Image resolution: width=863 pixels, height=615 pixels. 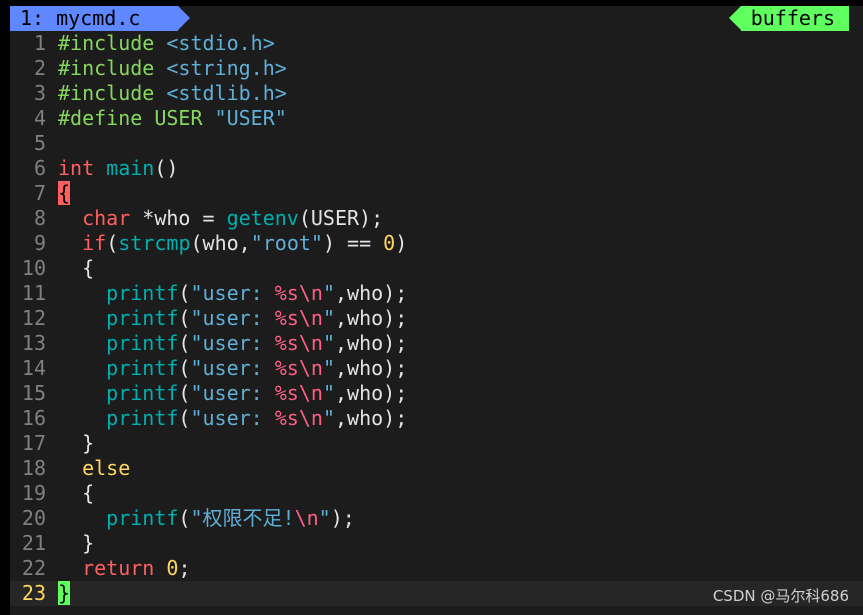 What do you see at coordinates (286, 243) in the screenshot?
I see `string-literal: "root"` at bounding box center [286, 243].